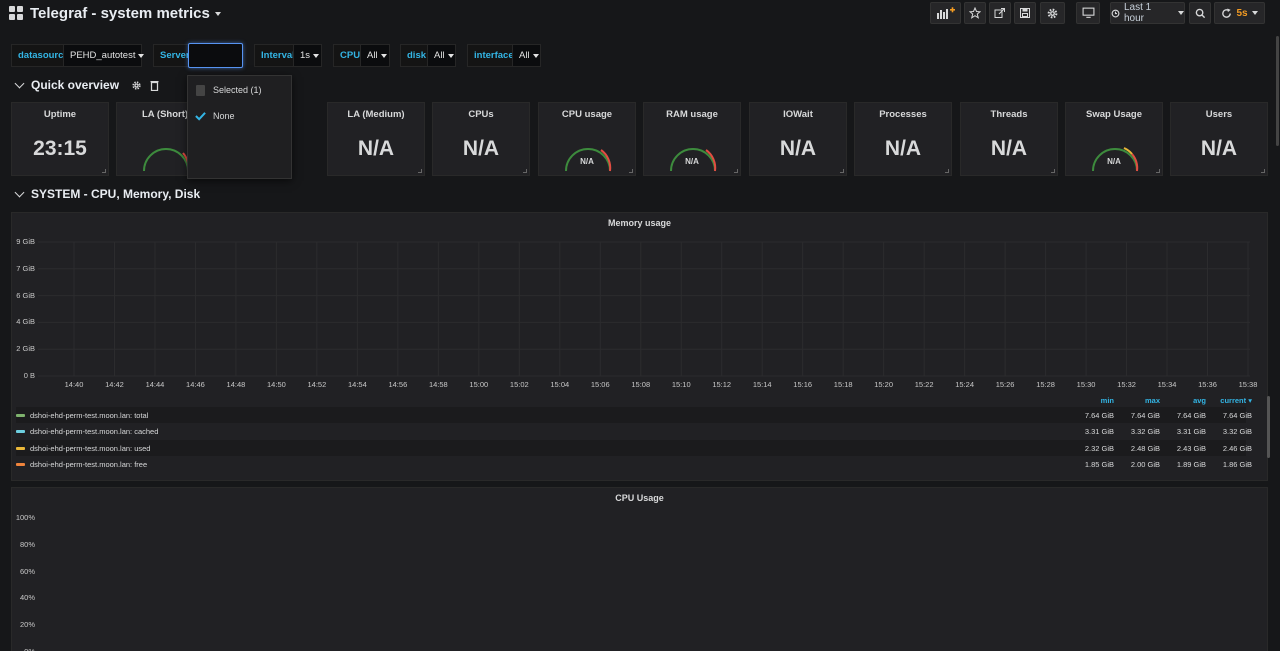 The height and width of the screenshot is (651, 1280). I want to click on y-tick-label: 80%, so click(27, 544).